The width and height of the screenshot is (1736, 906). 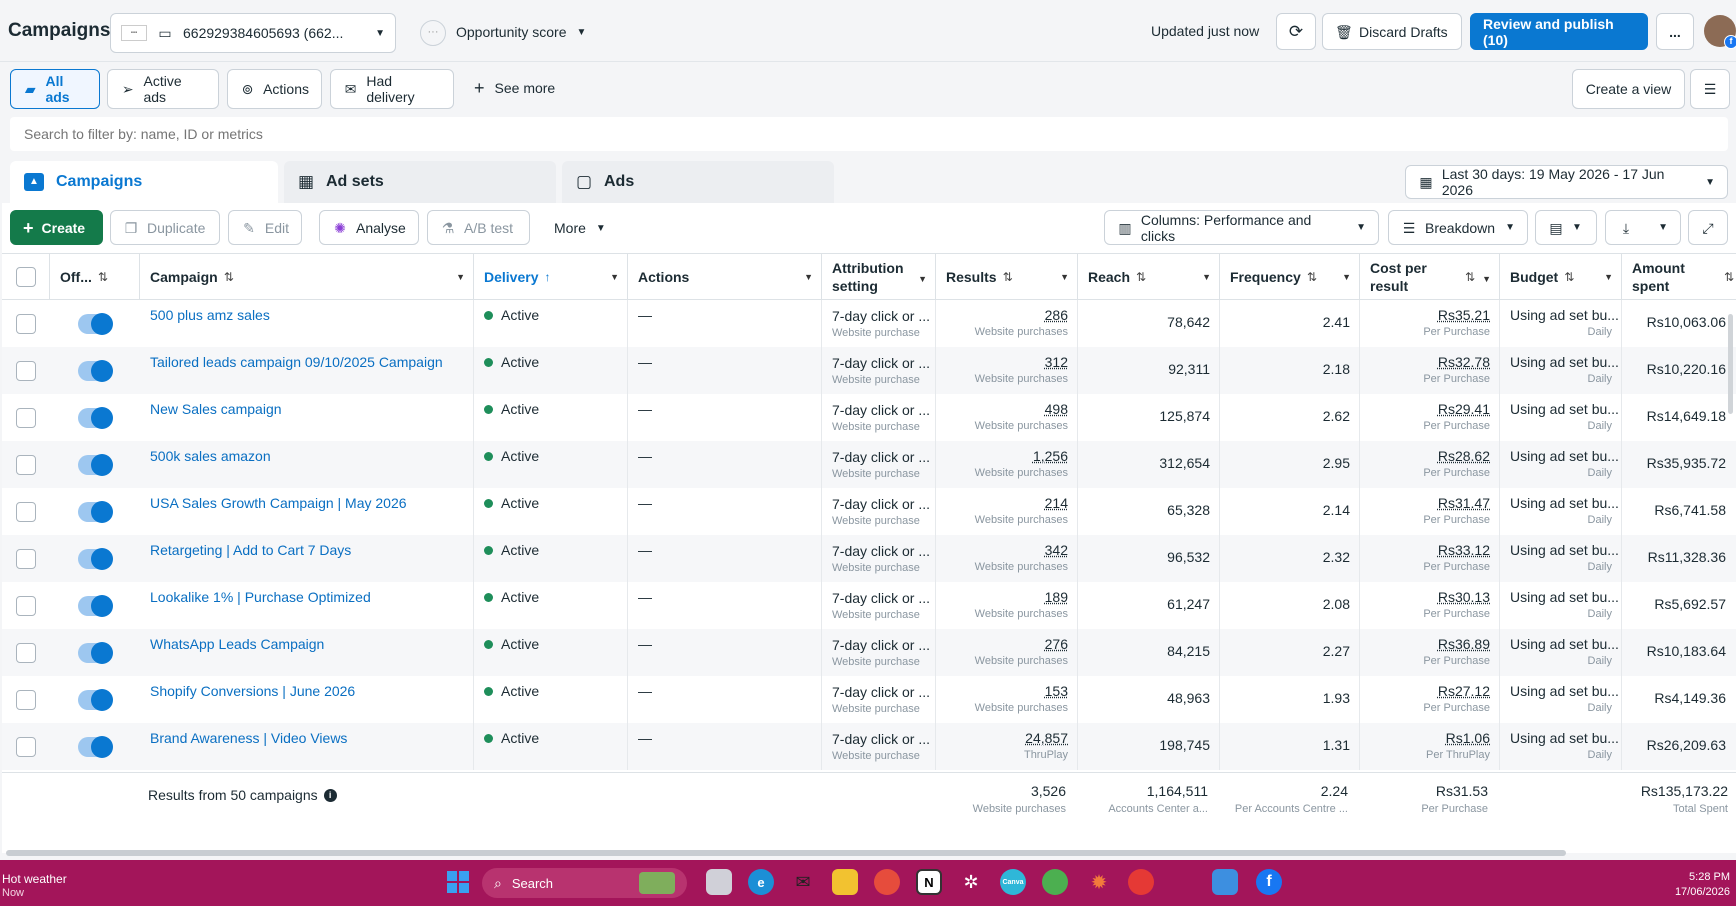 What do you see at coordinates (25, 276) in the screenshot?
I see `select-all-checkbox` at bounding box center [25, 276].